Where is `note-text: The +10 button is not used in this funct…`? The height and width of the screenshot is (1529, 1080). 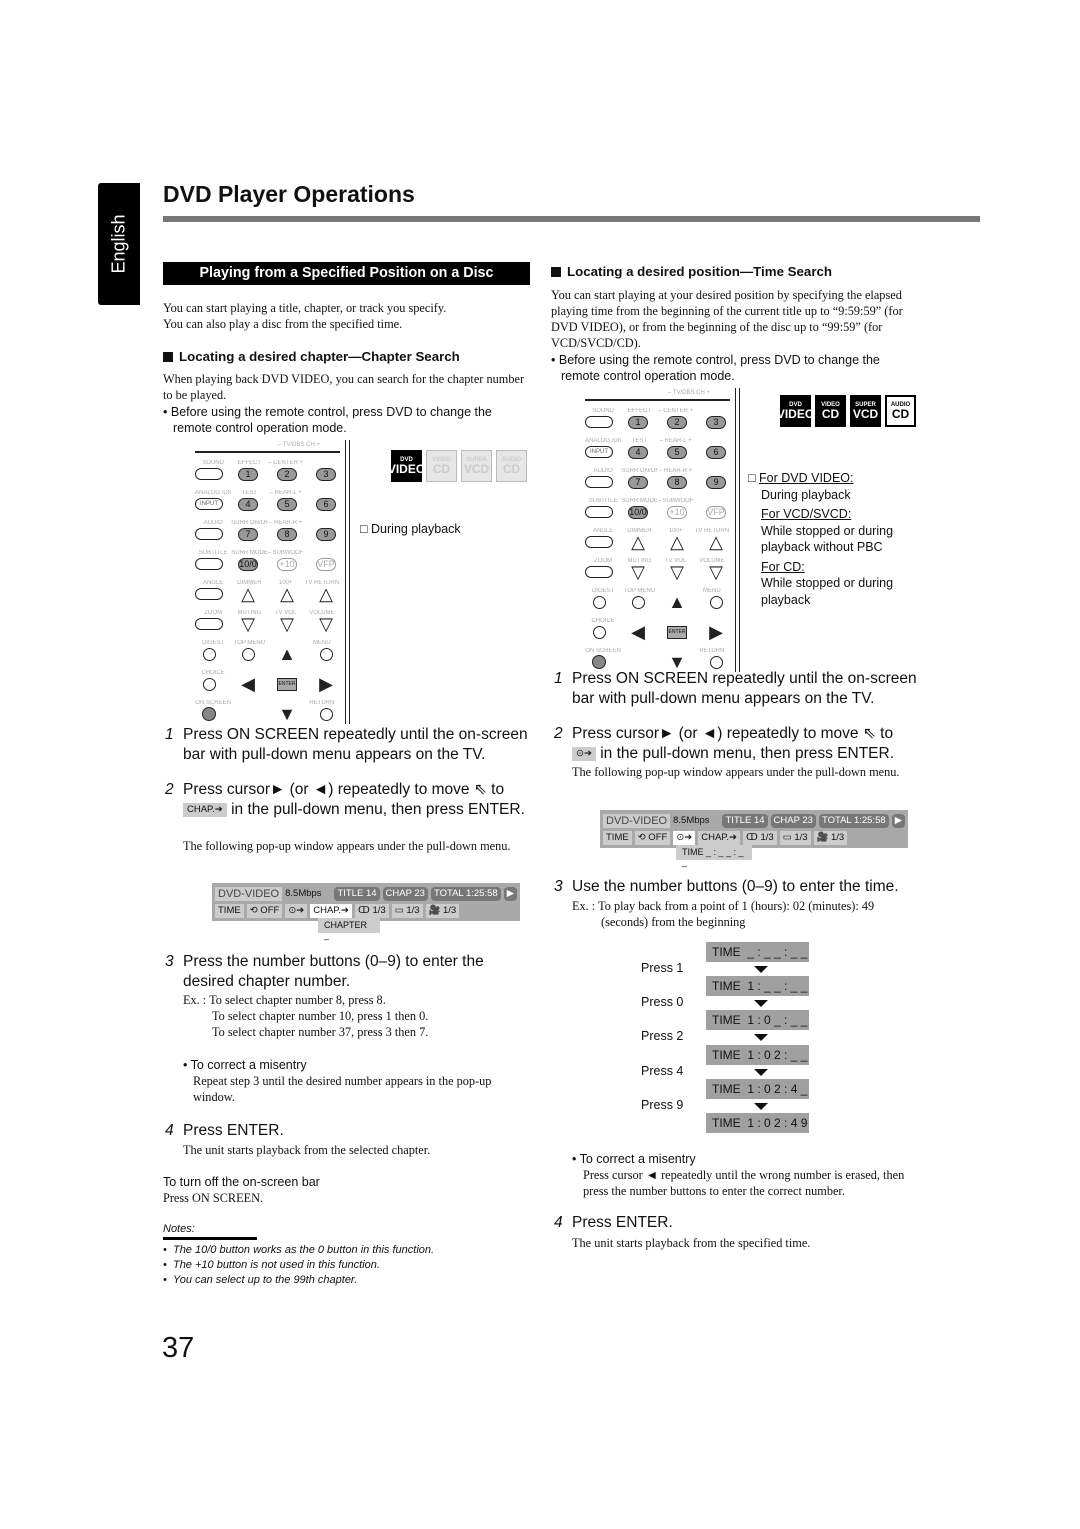
note-text: The +10 button is not used in this funct… is located at coordinates (276, 1265).